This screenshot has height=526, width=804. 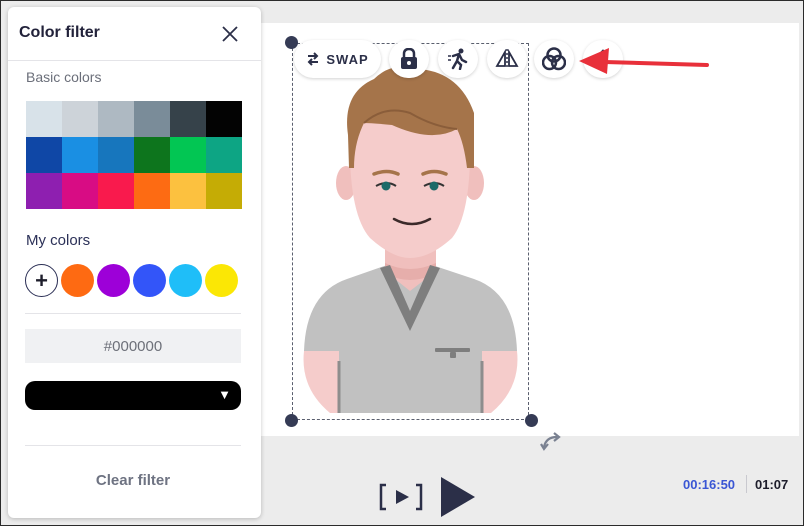 I want to click on time-separator, so click(x=746, y=484).